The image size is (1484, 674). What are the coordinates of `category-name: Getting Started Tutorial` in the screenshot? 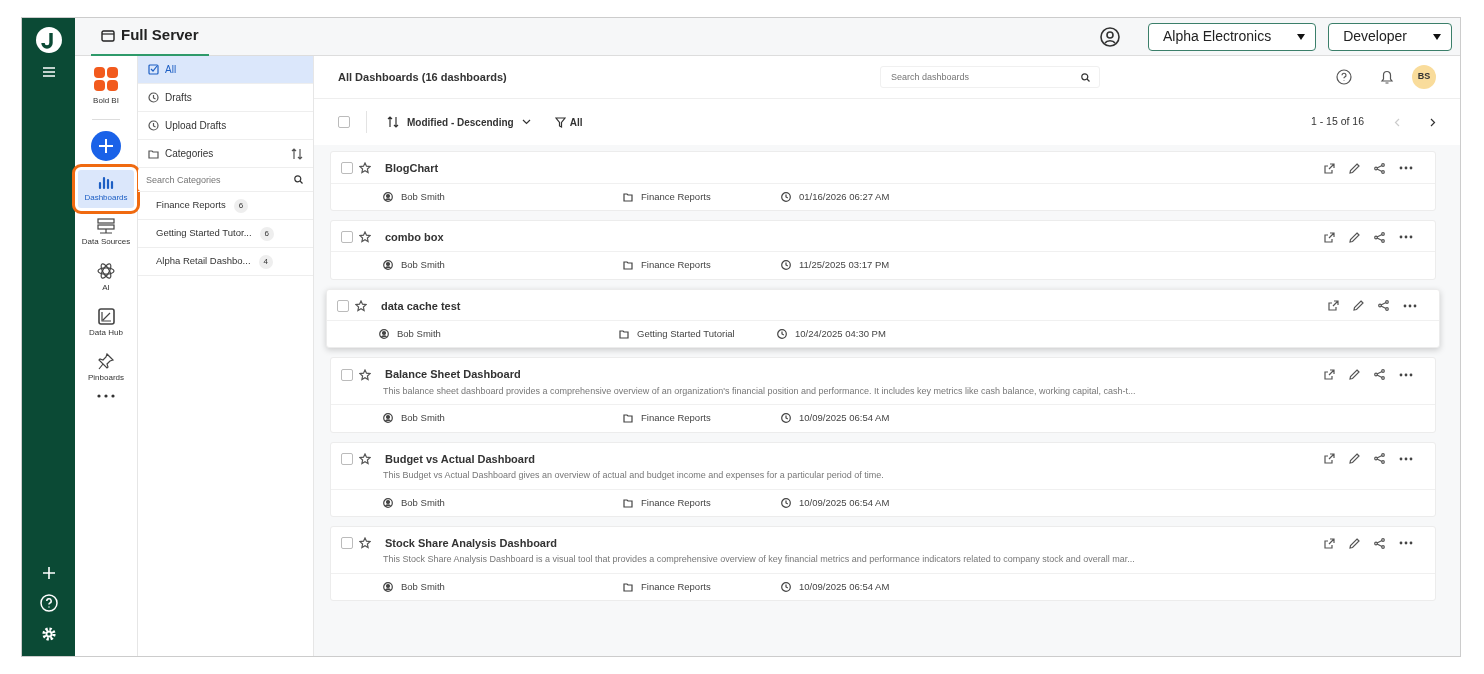 It's located at (686, 334).